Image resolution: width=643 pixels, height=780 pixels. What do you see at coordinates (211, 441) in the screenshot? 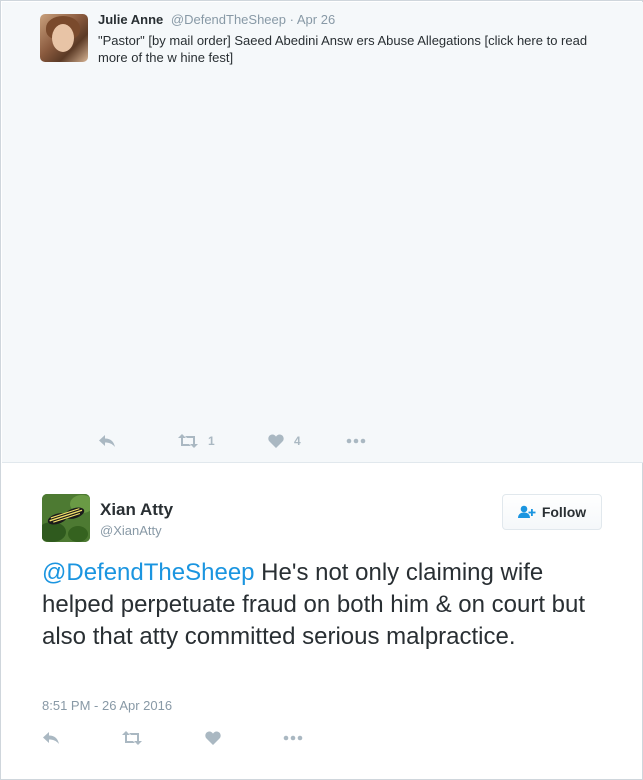
I see `parent-retweet-count: 1` at bounding box center [211, 441].